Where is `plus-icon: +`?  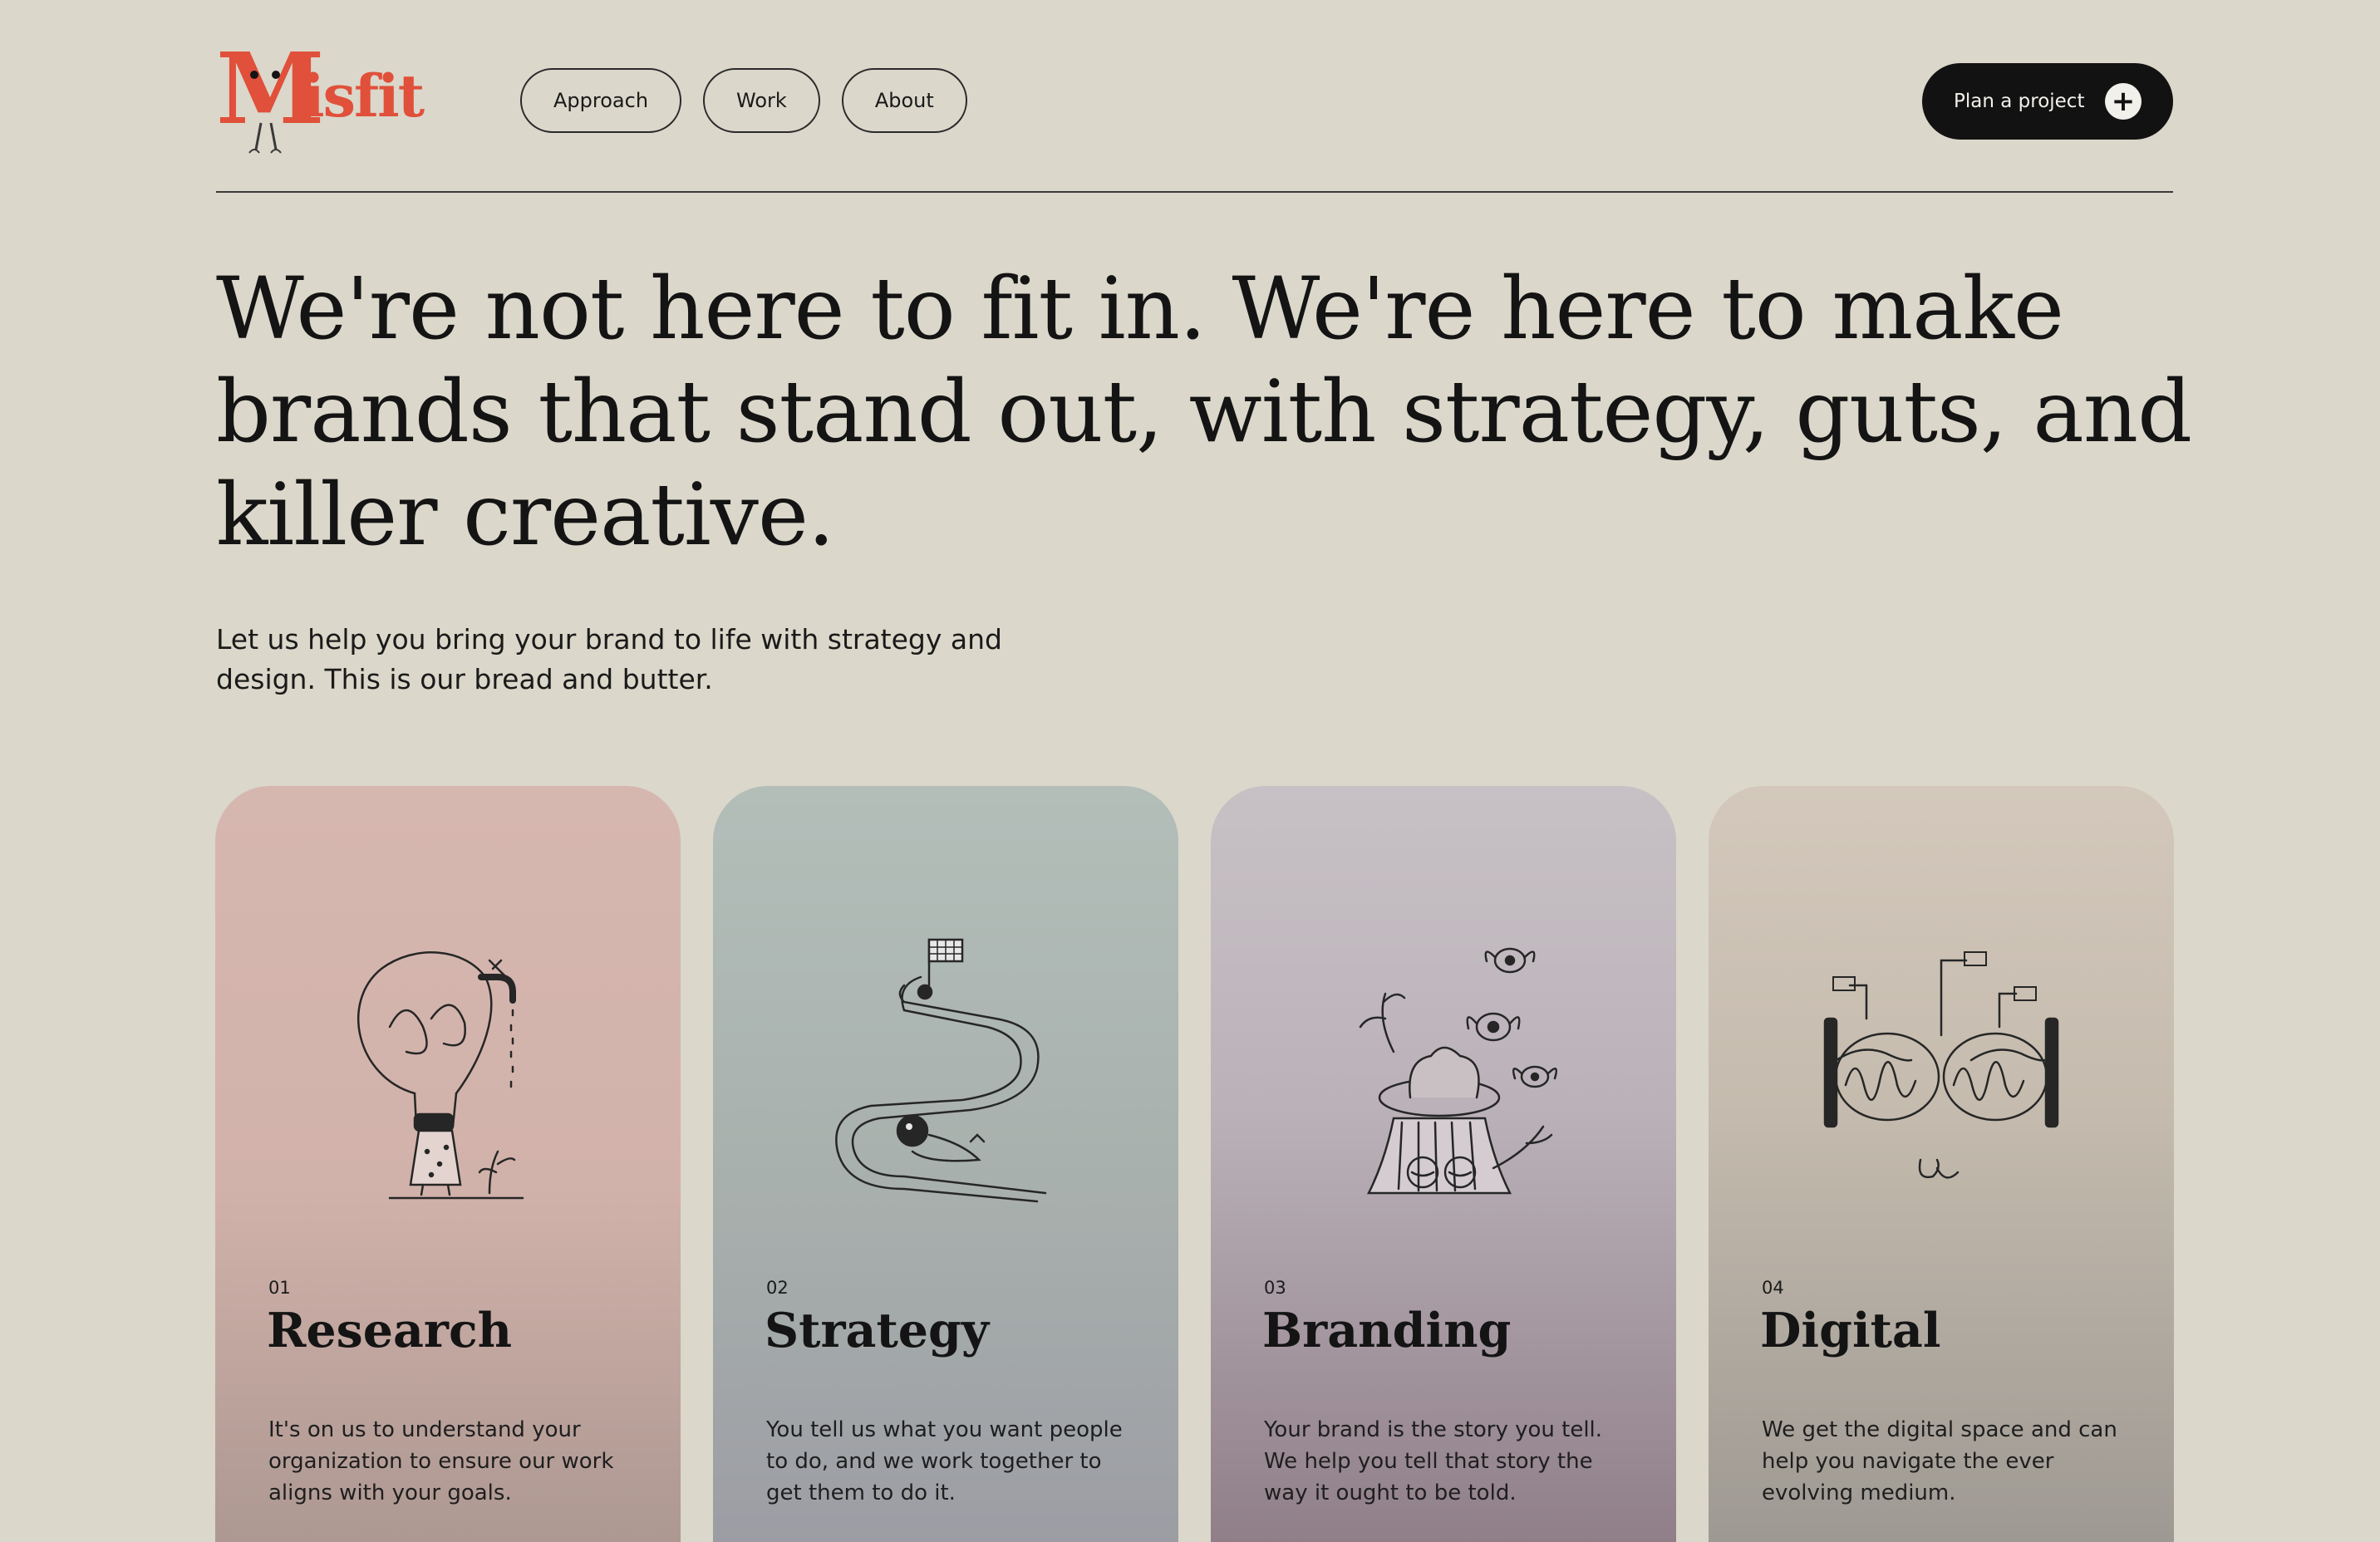
plus-icon: + is located at coordinates (2123, 101).